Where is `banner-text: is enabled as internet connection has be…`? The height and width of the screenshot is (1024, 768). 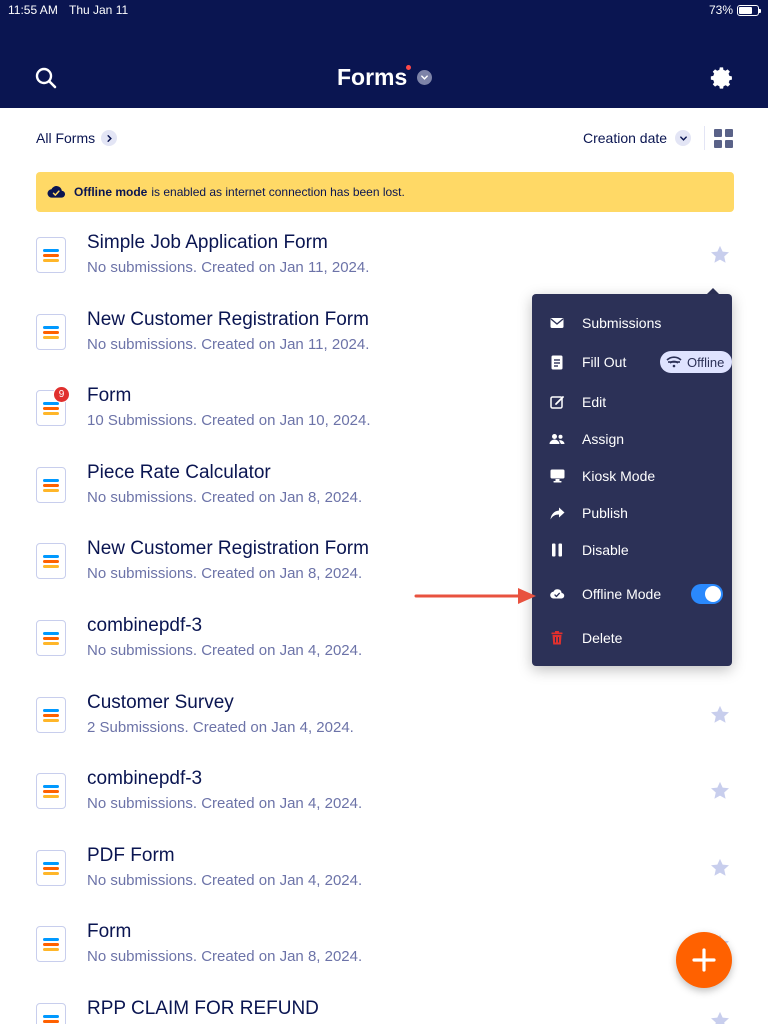 banner-text: is enabled as internet connection has be… is located at coordinates (278, 192).